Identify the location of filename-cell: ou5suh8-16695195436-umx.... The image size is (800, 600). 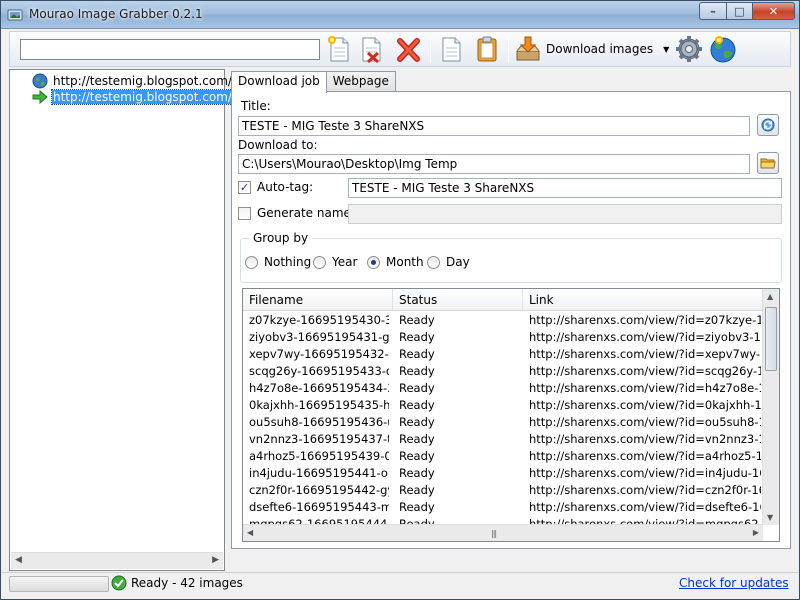
(319, 422).